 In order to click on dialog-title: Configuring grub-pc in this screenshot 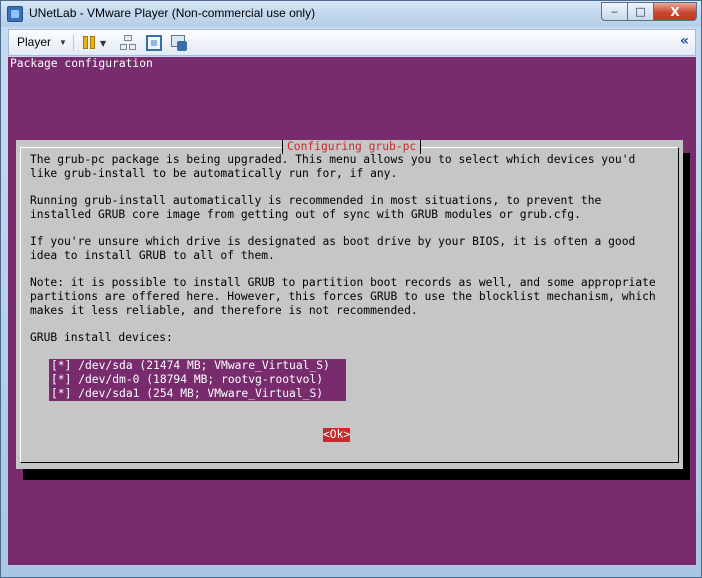, I will do `click(352, 147)`.